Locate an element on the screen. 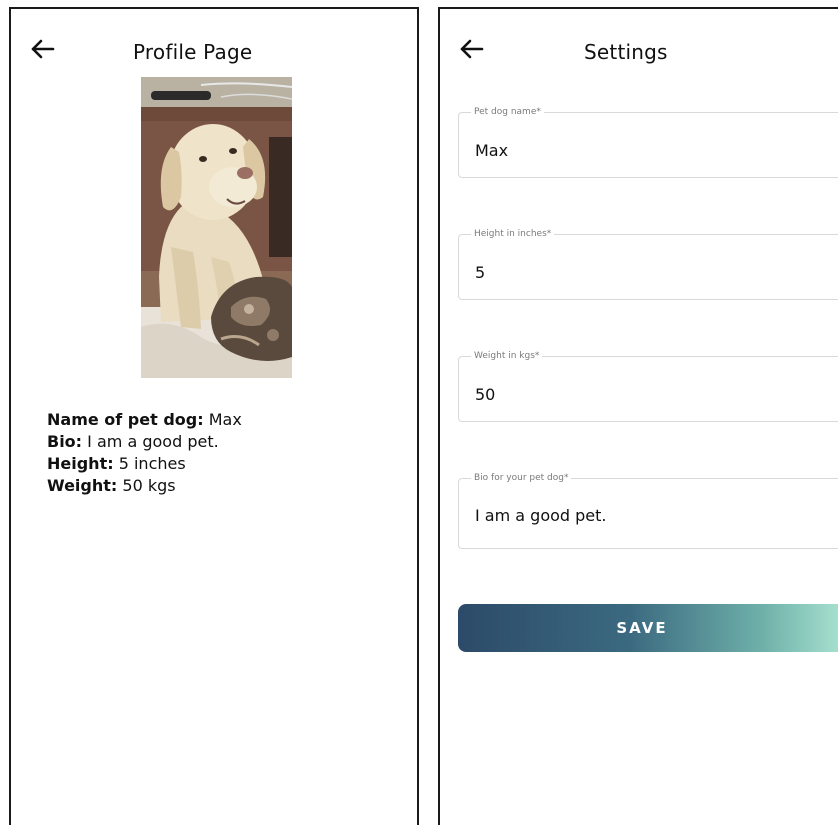  field-value: 5 is located at coordinates (480, 272).